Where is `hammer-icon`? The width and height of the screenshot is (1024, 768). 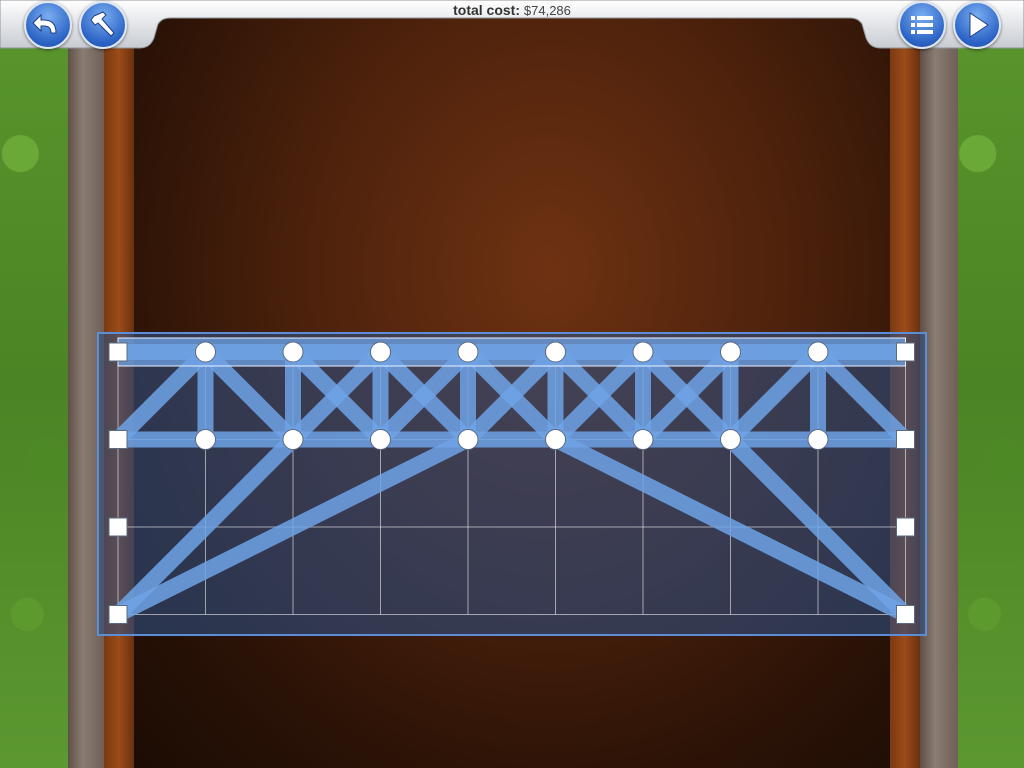 hammer-icon is located at coordinates (102, 24).